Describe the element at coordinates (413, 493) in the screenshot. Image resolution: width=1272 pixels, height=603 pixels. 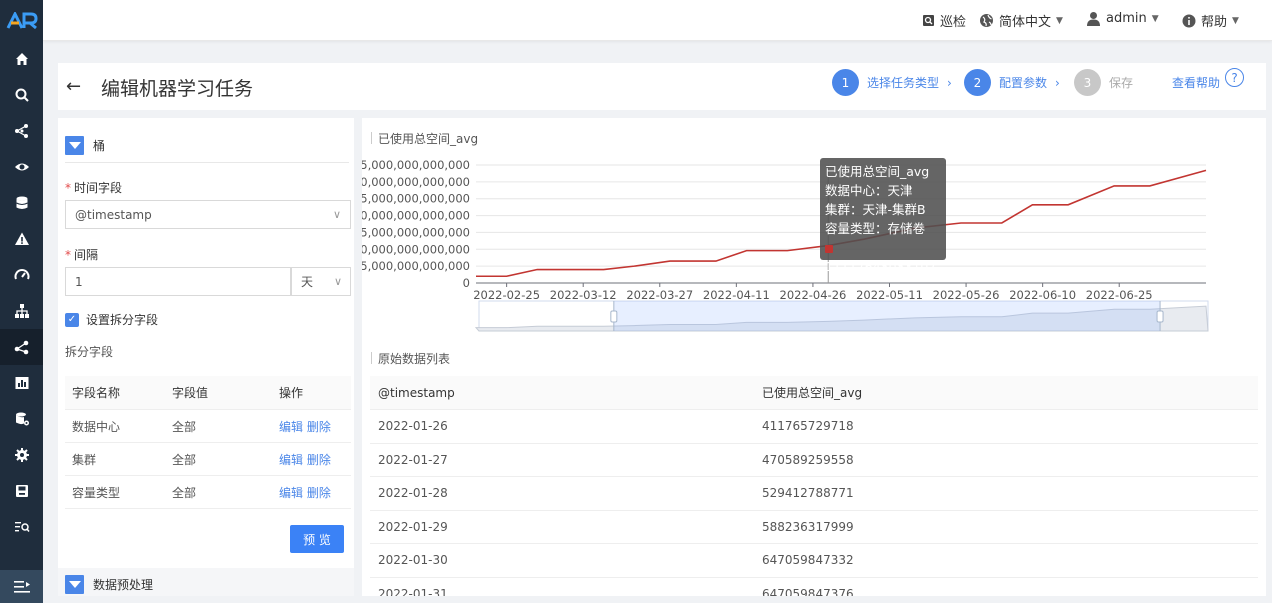
I see `timestamp-cell: 2022-01-28` at that location.